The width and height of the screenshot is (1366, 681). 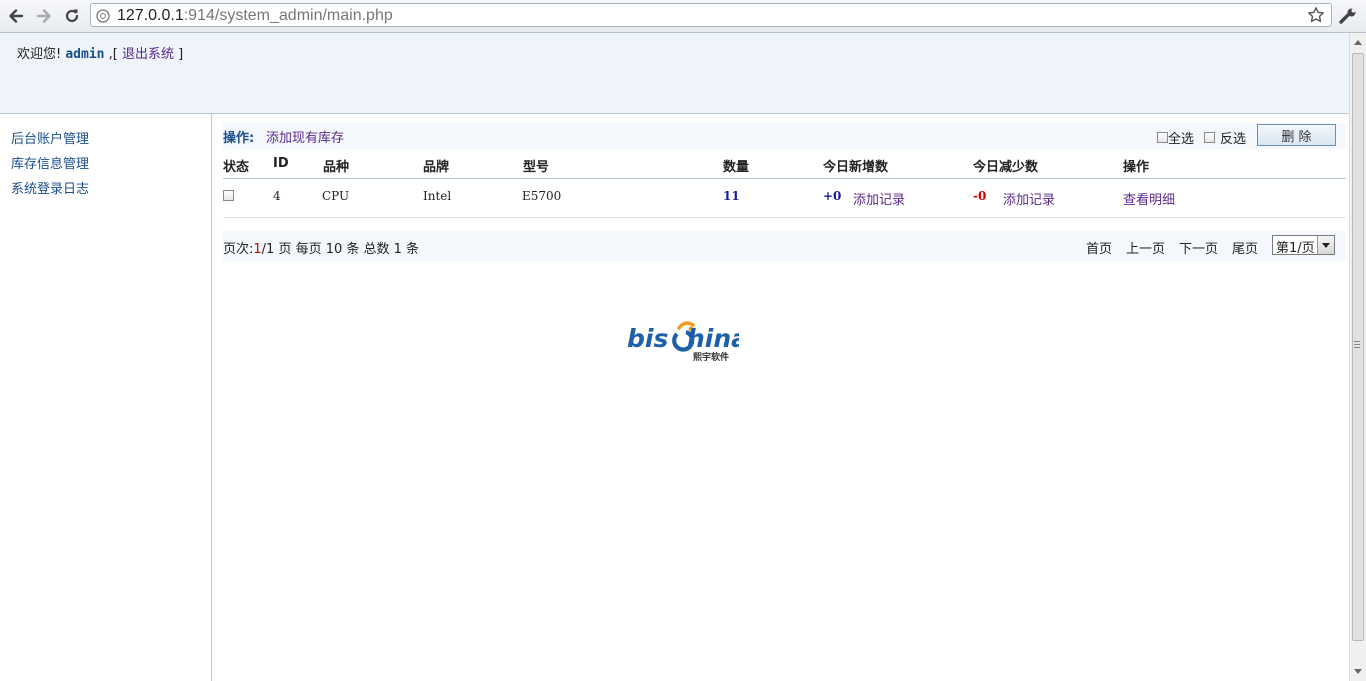 What do you see at coordinates (1357, 357) in the screenshot?
I see `vertical-scrollbar` at bounding box center [1357, 357].